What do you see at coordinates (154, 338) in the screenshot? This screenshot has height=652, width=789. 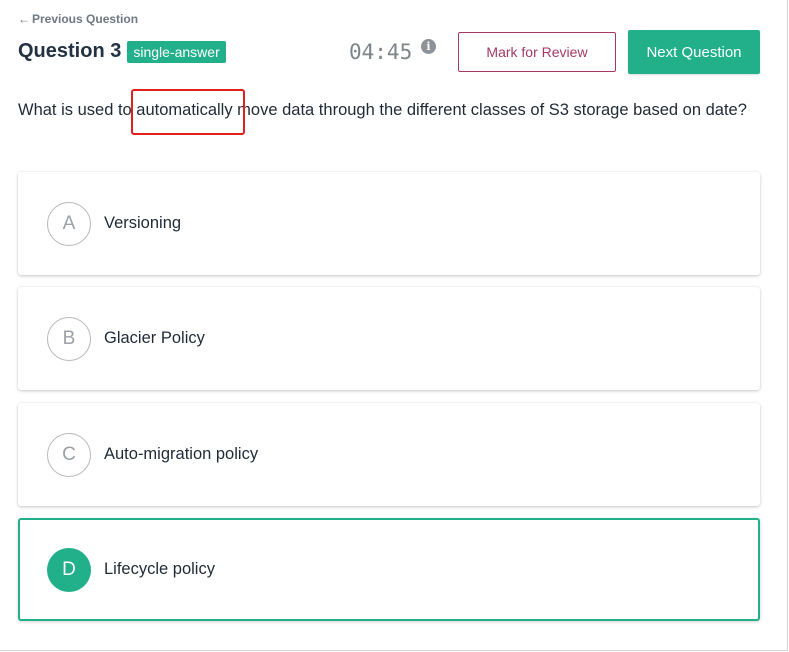 I see `option-label: Glacier Policy` at bounding box center [154, 338].